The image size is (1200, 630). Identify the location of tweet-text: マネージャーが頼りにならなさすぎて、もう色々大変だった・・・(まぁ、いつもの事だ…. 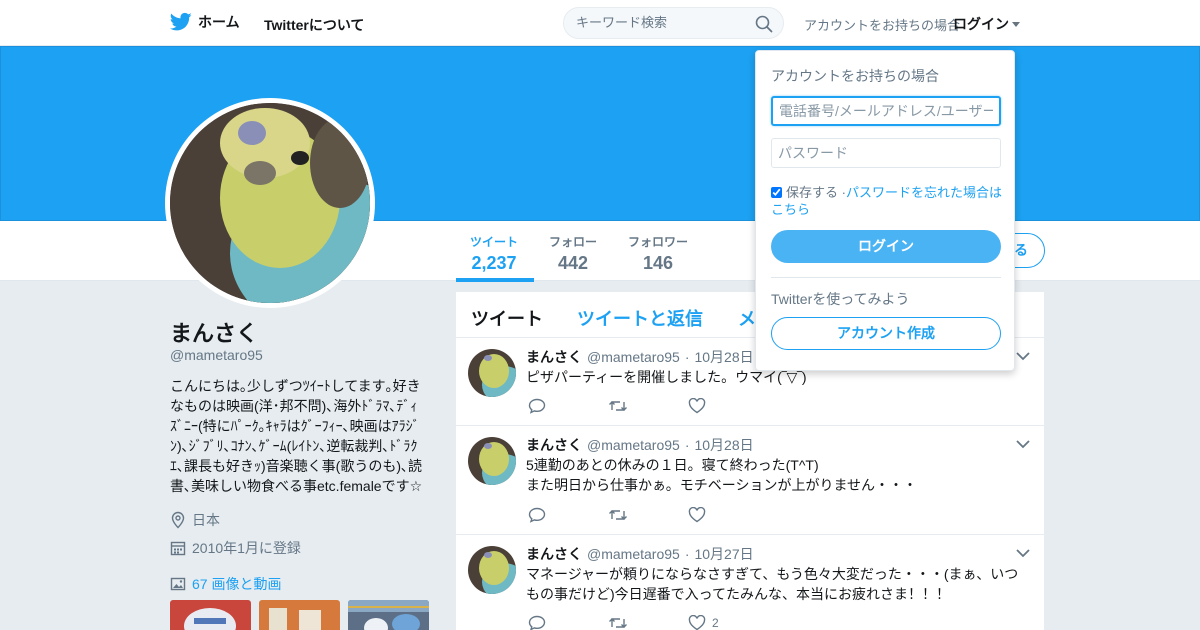
(772, 584).